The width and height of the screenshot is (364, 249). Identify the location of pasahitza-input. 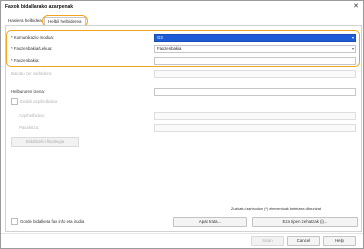
(255, 128).